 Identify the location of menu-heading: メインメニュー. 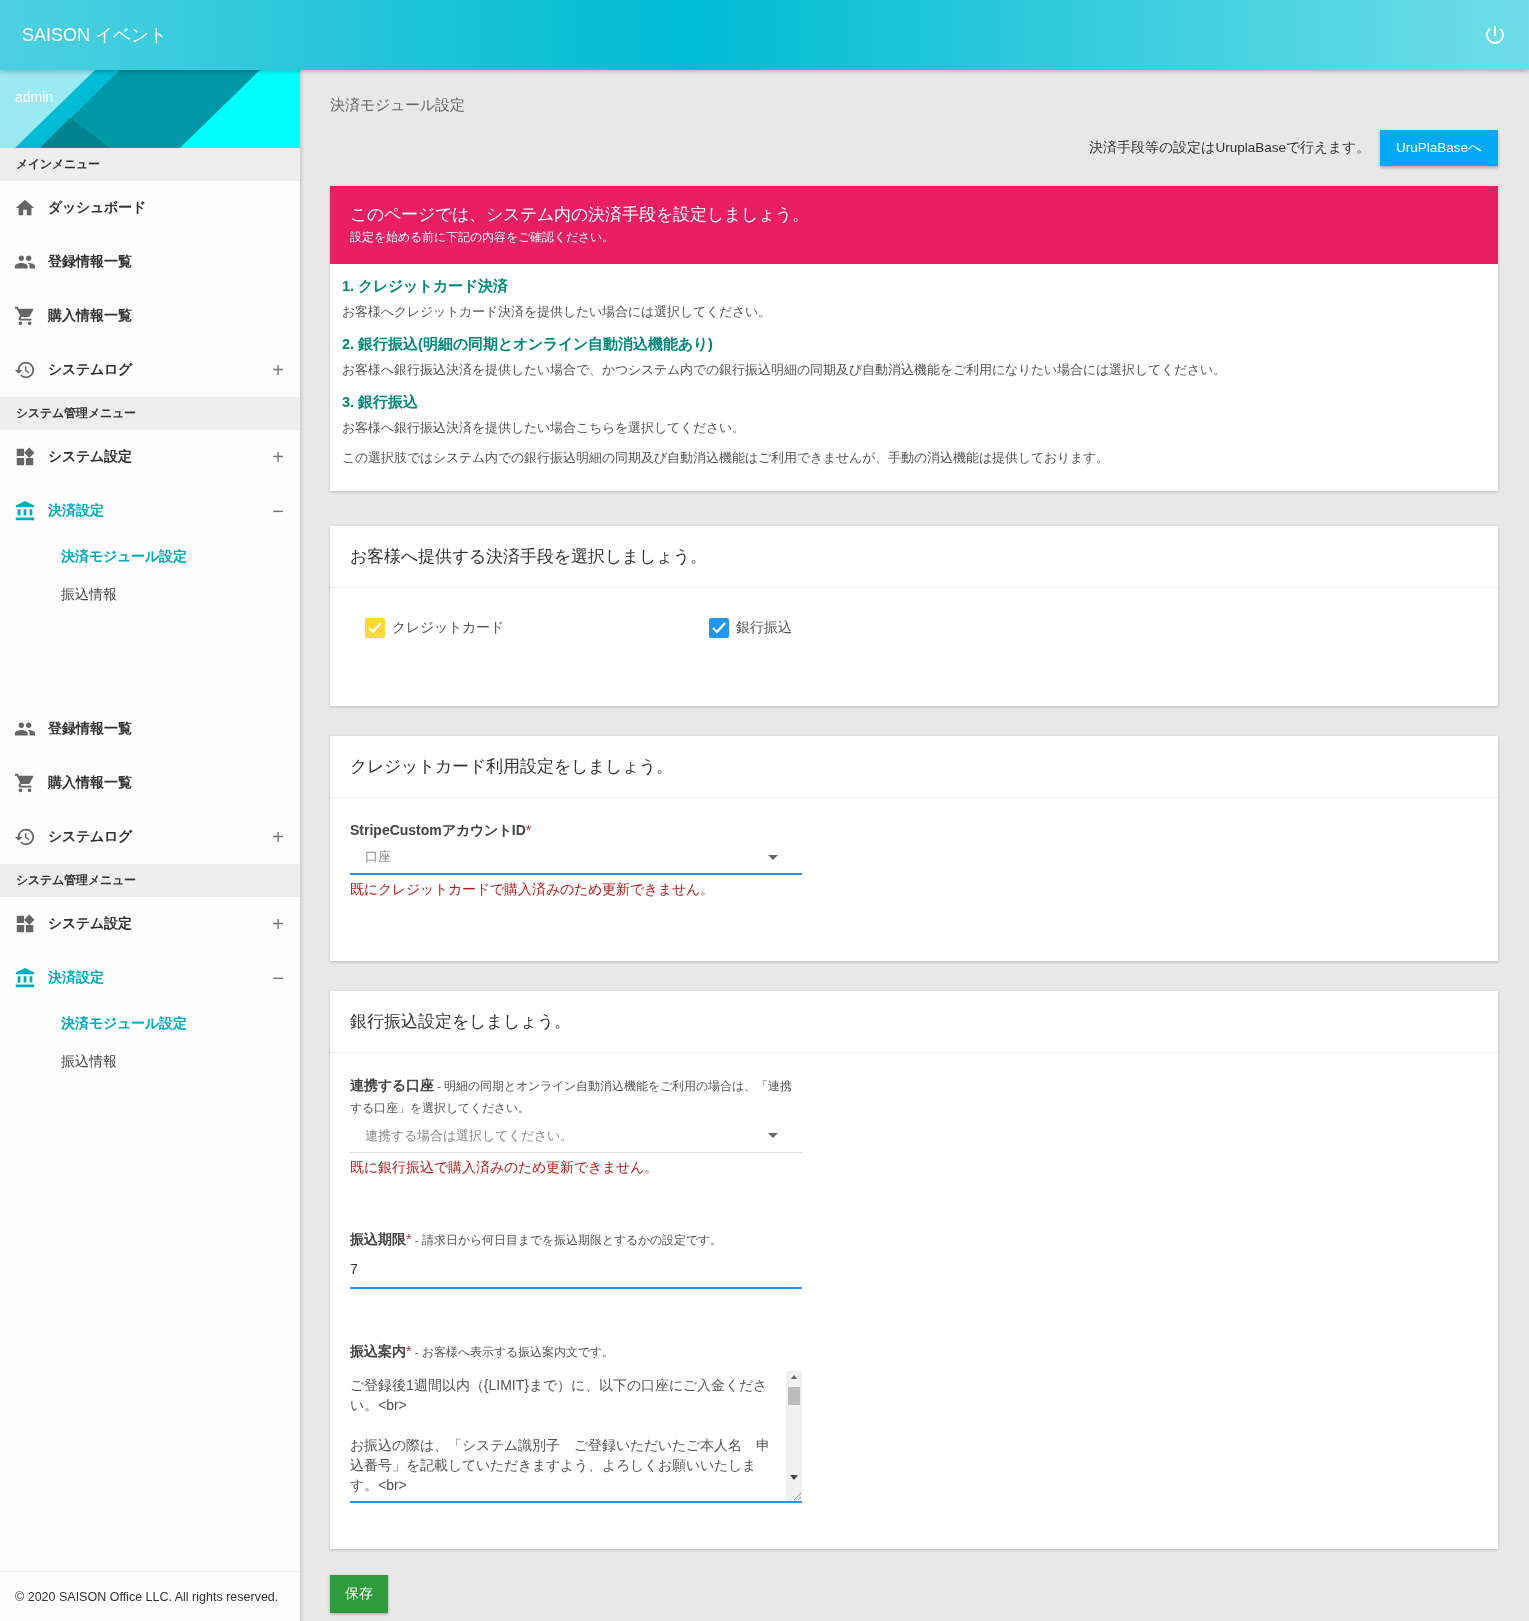
(150, 164).